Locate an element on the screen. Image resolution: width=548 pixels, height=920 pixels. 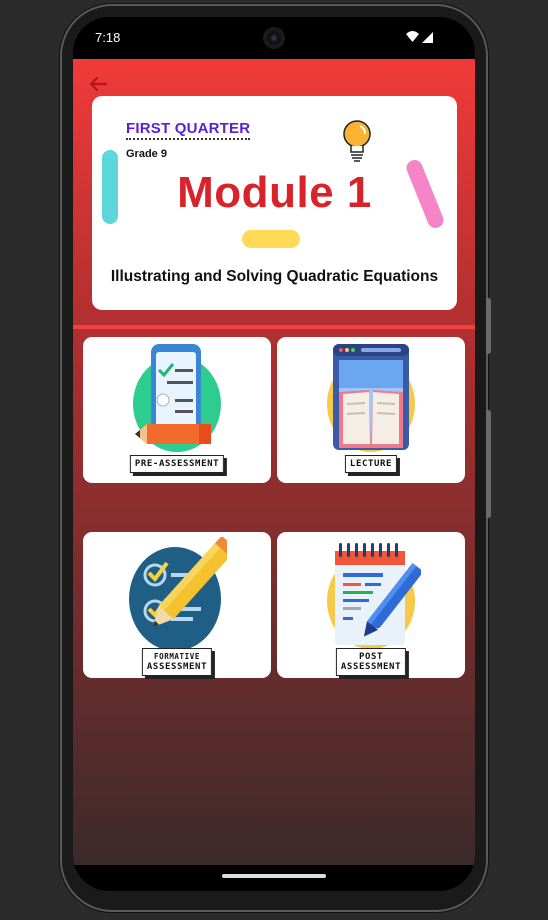
back-button is located at coordinates (99, 85).